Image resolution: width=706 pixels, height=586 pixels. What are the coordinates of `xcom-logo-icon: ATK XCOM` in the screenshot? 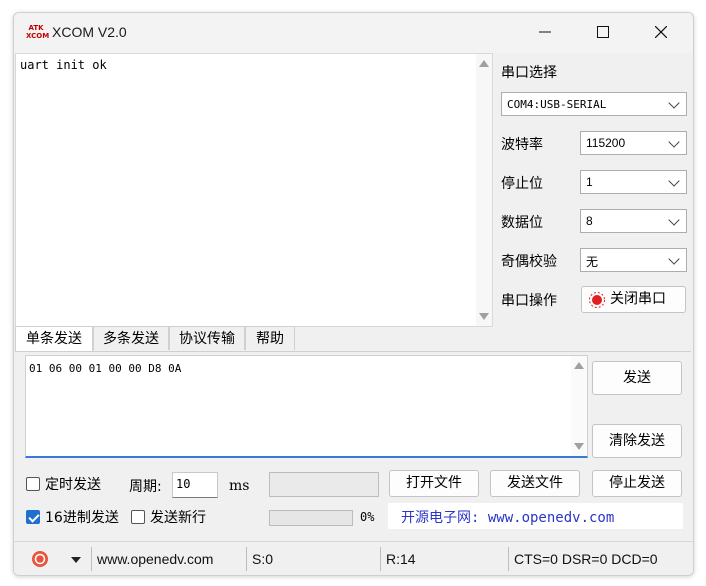 It's located at (38, 33).